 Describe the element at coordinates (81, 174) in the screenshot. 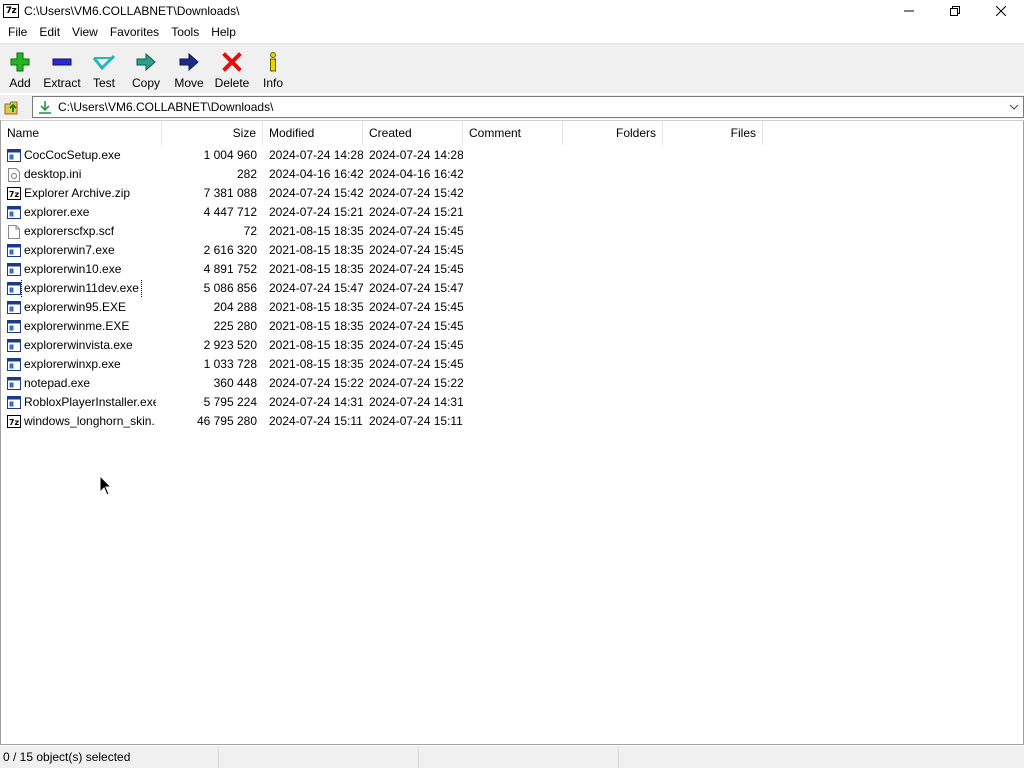

I see `file-name-cell: desktop.ini` at that location.